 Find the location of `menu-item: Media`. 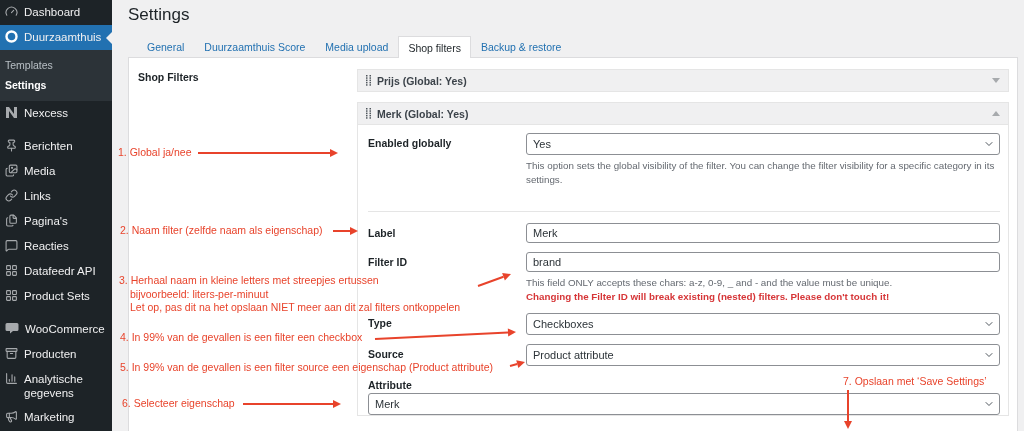

menu-item: Media is located at coordinates (56, 171).